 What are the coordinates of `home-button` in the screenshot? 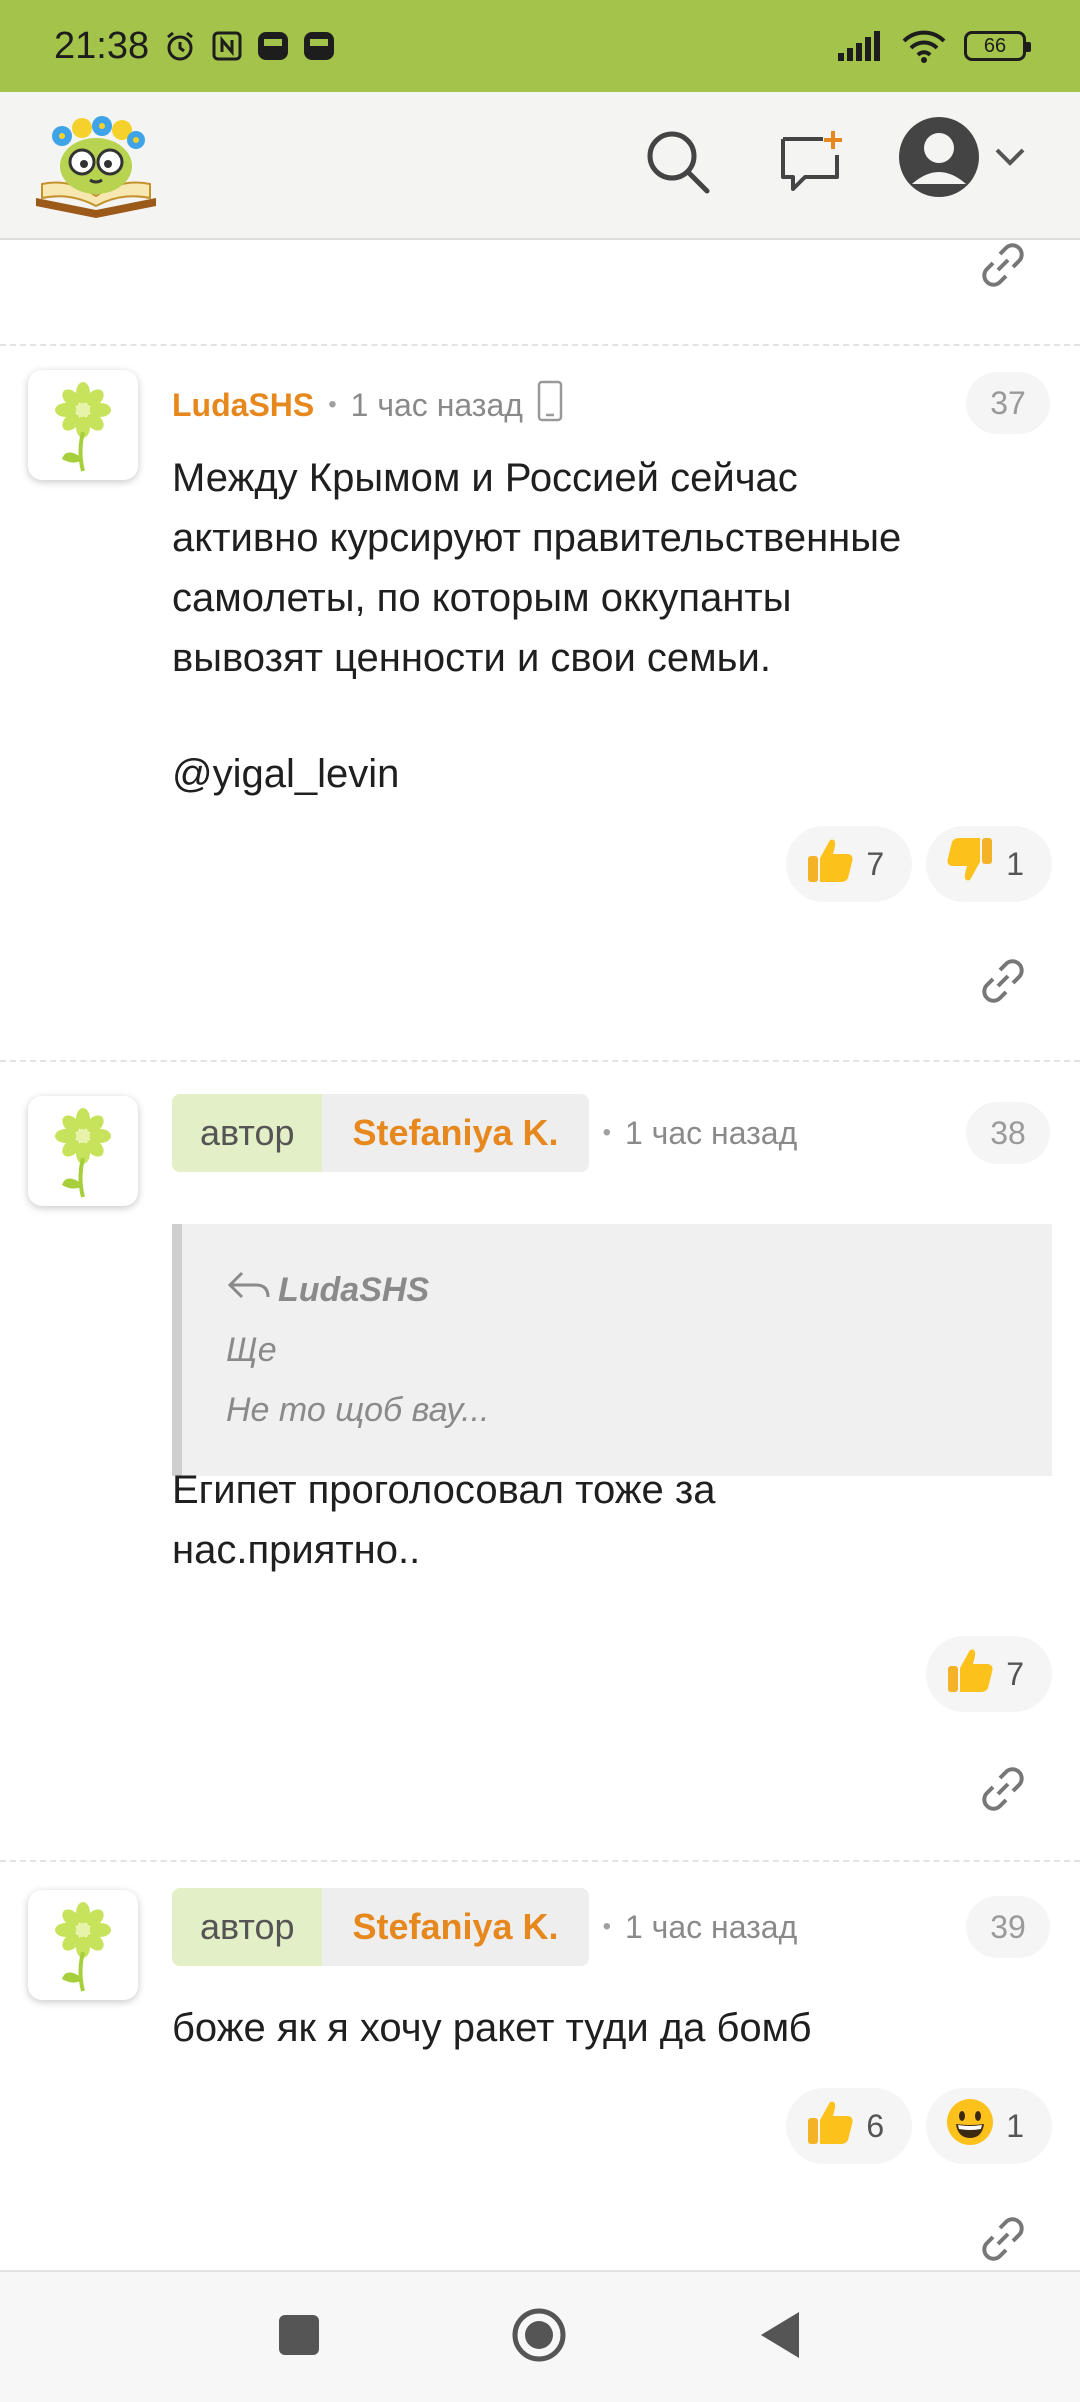 It's located at (539, 2337).